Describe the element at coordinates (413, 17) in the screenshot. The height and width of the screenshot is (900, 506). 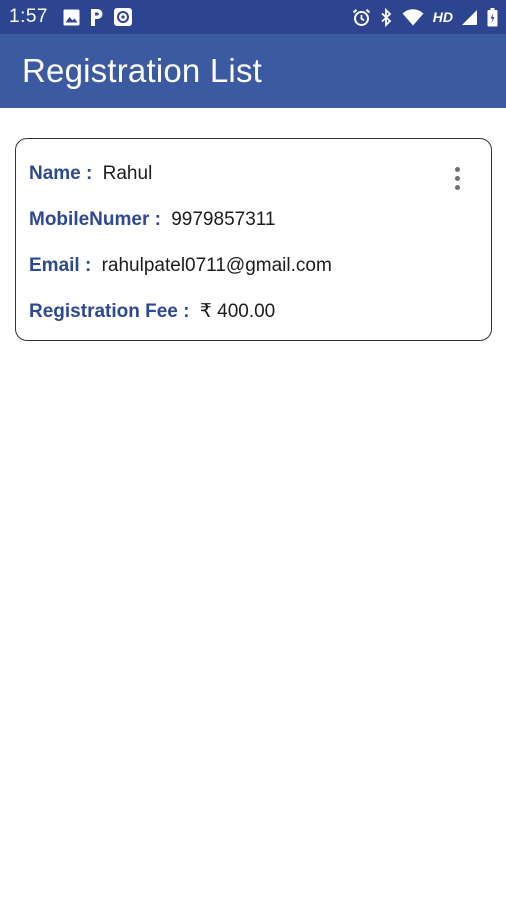
I see `wifi-icon` at that location.